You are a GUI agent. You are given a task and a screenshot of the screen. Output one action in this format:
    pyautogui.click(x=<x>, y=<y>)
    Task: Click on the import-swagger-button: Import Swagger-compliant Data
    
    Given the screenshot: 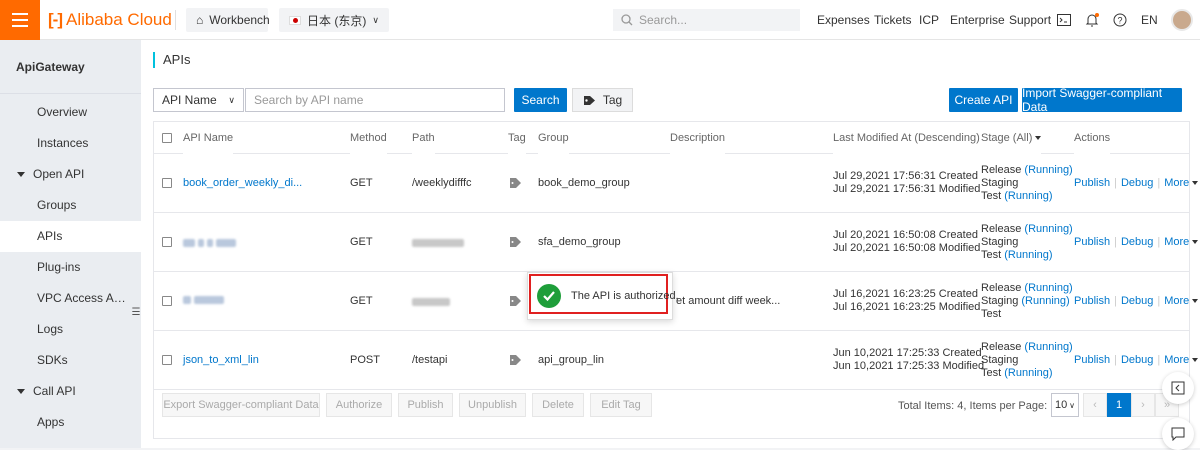 What is the action you would take?
    pyautogui.click(x=1102, y=100)
    